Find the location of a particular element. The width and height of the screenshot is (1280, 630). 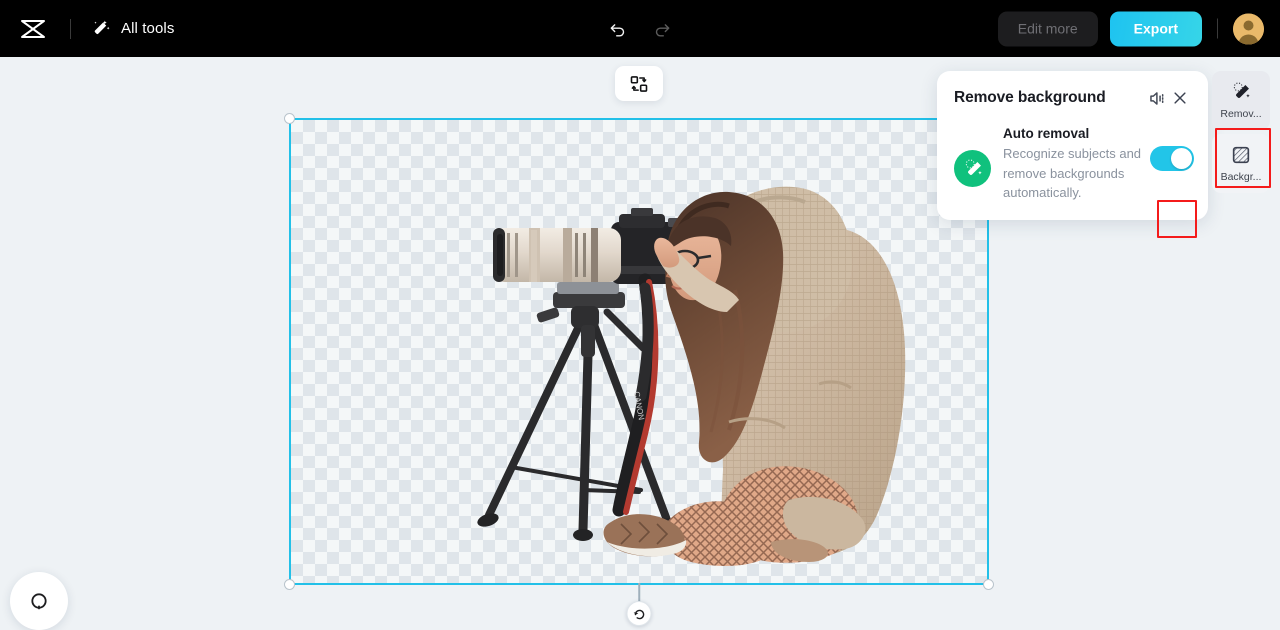

app-logo is located at coordinates (33, 29).